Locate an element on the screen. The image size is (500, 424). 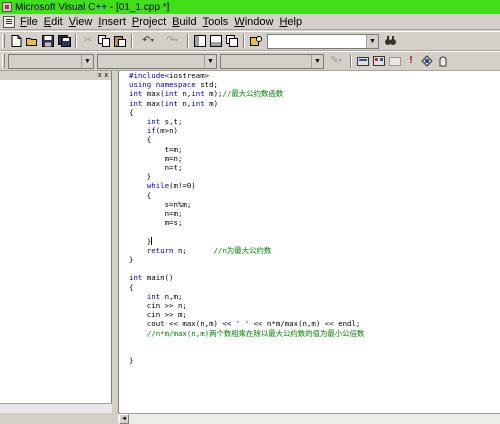
workspace-header: x x is located at coordinates (55, 75).